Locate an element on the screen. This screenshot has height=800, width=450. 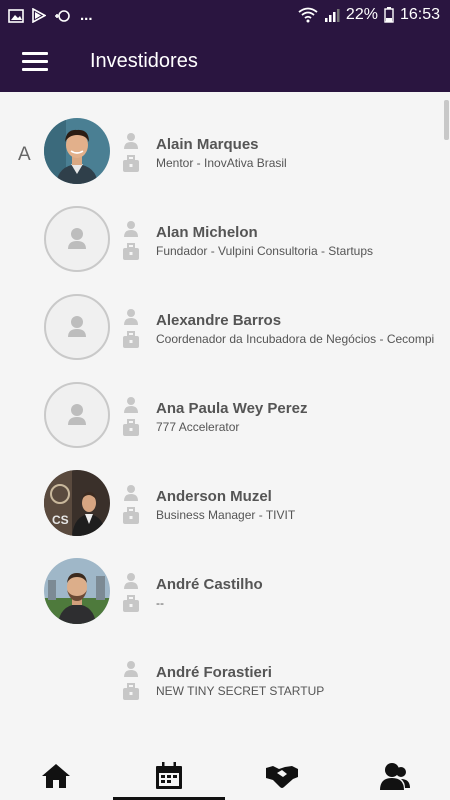
investor-name: Anderson Muzel is located at coordinates (214, 496).